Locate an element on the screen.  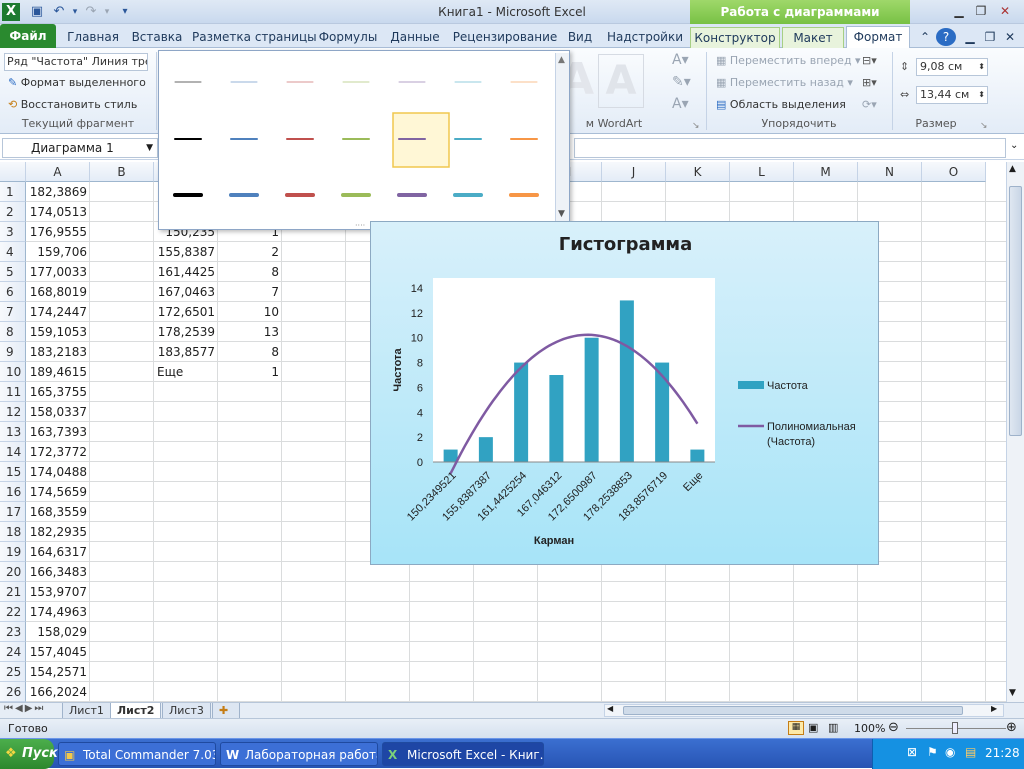
scroll-down-icon: ▼ is located at coordinates (1012, 693).